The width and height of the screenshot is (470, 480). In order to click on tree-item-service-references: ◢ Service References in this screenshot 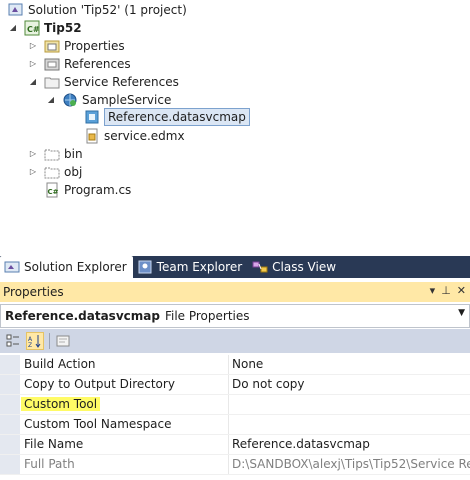, I will do `click(103, 82)`.